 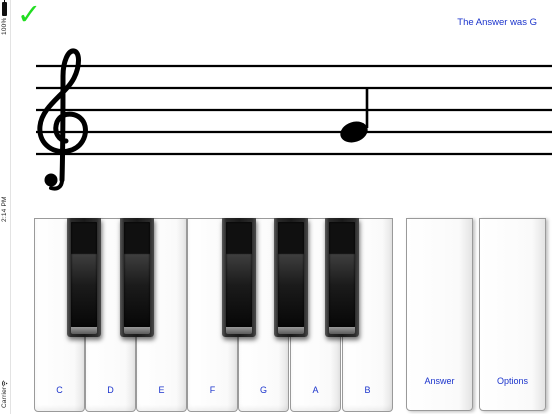 I want to click on key-label-b: B, so click(x=367, y=390).